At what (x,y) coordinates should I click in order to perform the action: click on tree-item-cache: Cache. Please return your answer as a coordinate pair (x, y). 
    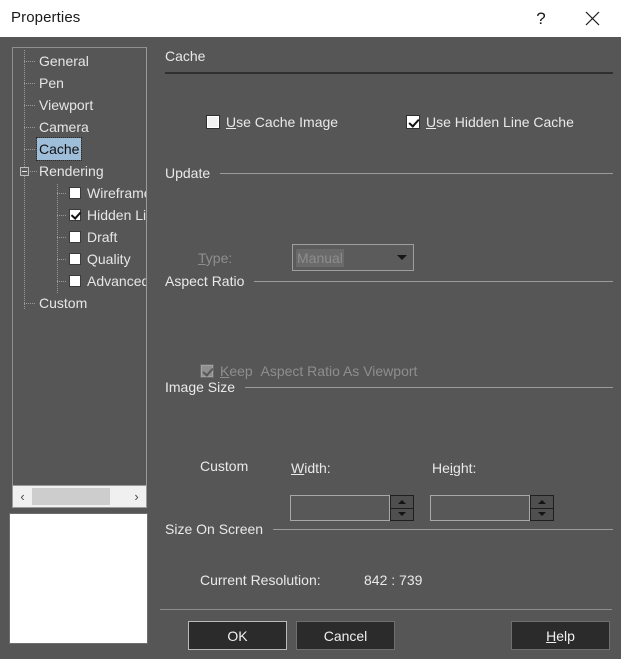
    Looking at the image, I should click on (79, 149).